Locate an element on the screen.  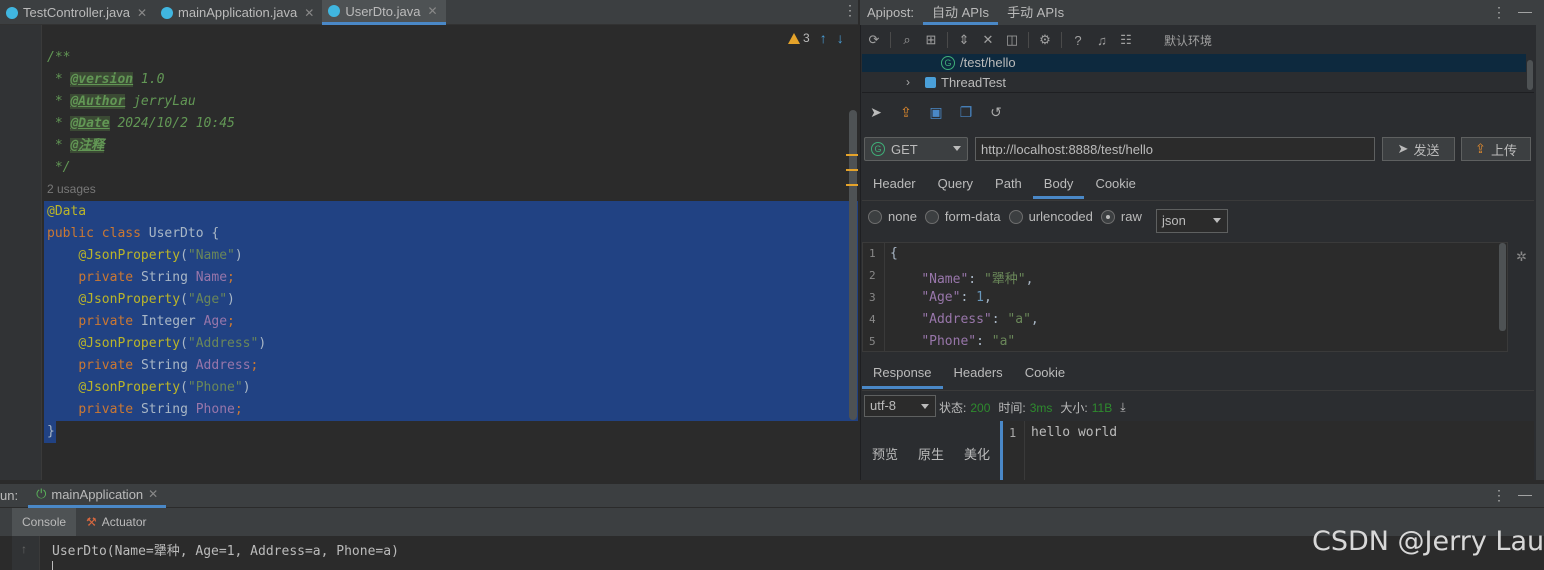
url-input is located at coordinates (1175, 149).